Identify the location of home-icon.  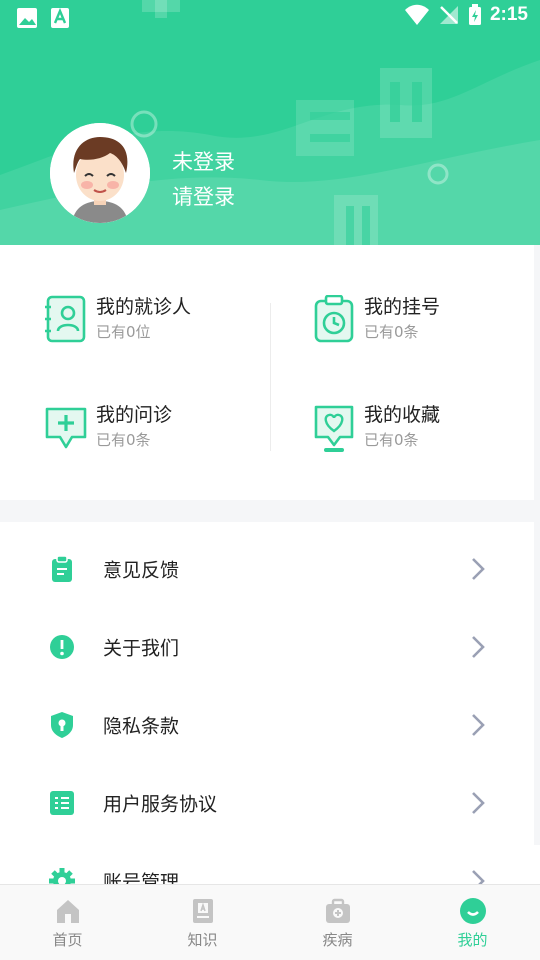
(67, 911).